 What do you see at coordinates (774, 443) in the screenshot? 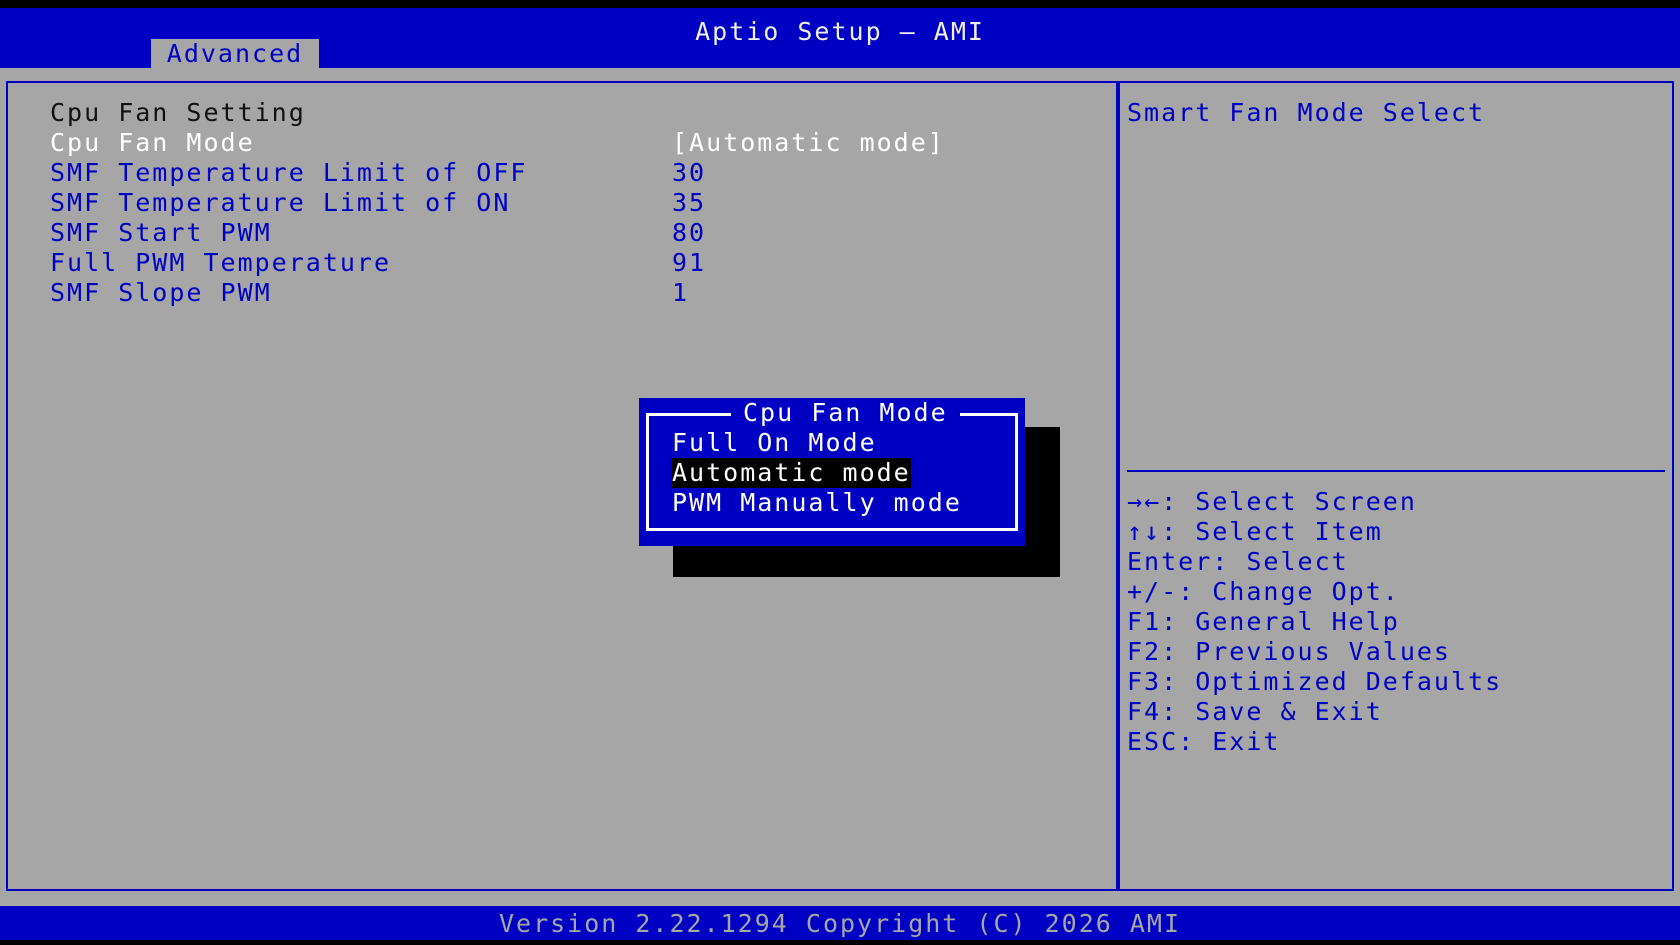
I see `popup-option-full-on-mode: Full On Mode` at bounding box center [774, 443].